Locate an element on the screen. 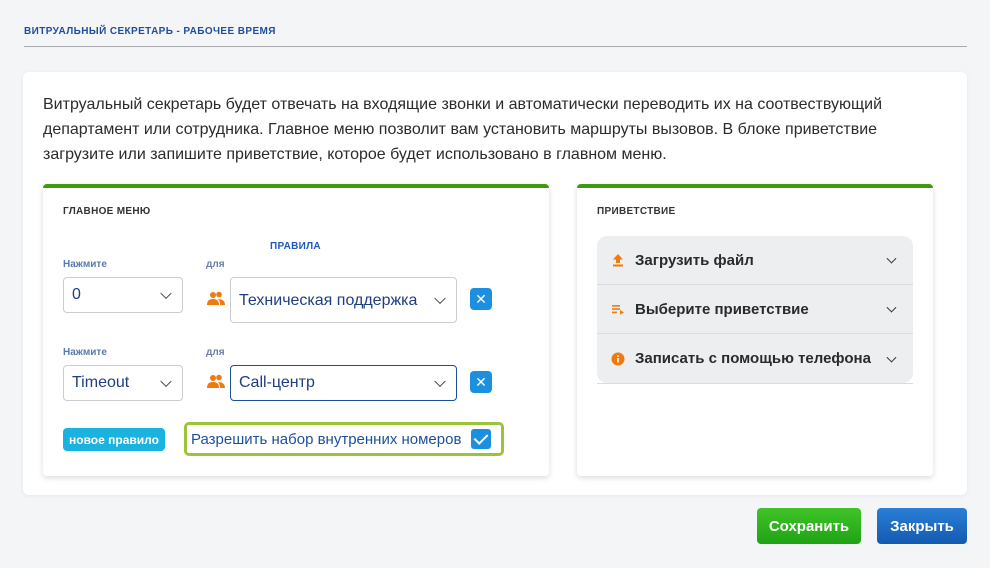 The height and width of the screenshot is (568, 990). upload-file-item: Загрузить файл is located at coordinates (755, 260).